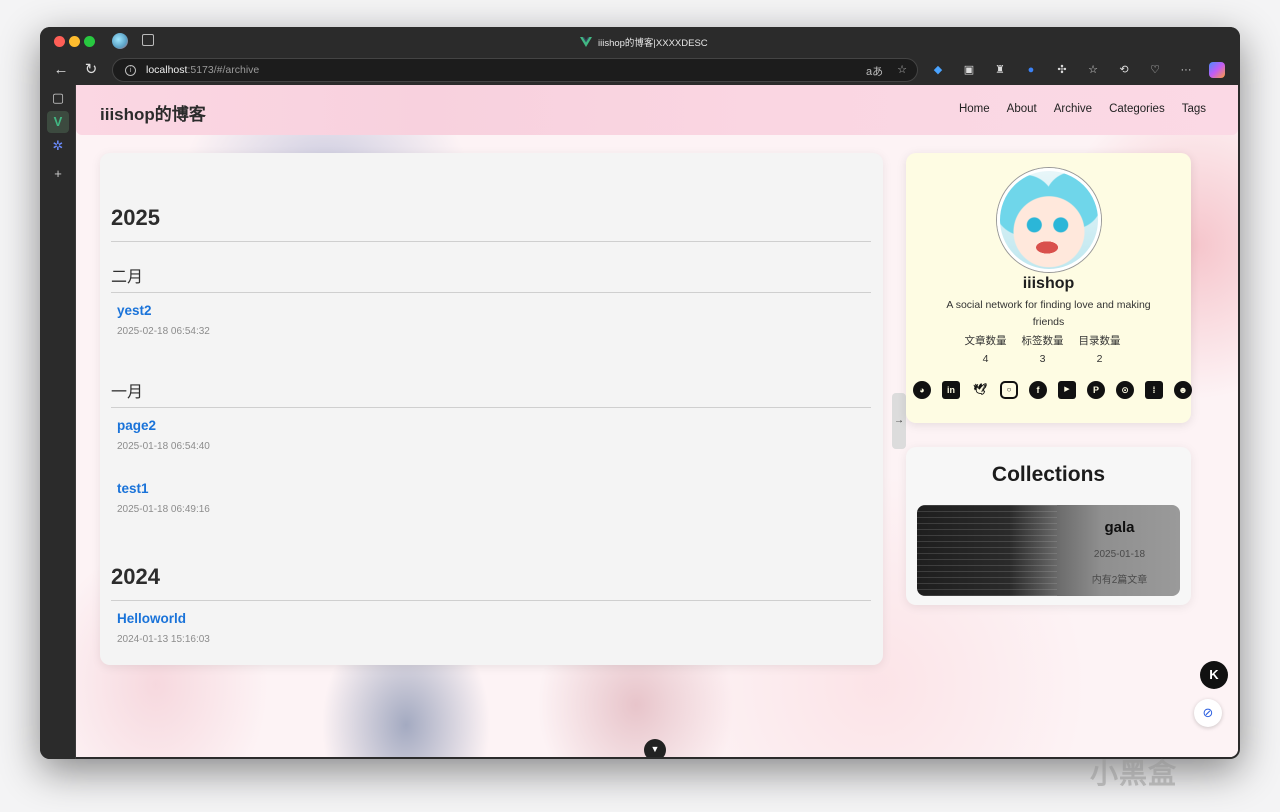 The image size is (1280, 812). Describe the element at coordinates (91, 70) in the screenshot. I see `reload-icon: ↻` at that location.